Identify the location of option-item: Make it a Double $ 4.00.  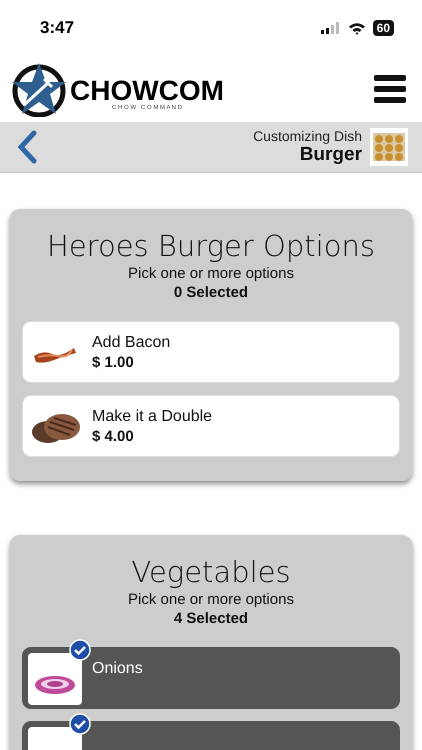
(211, 426).